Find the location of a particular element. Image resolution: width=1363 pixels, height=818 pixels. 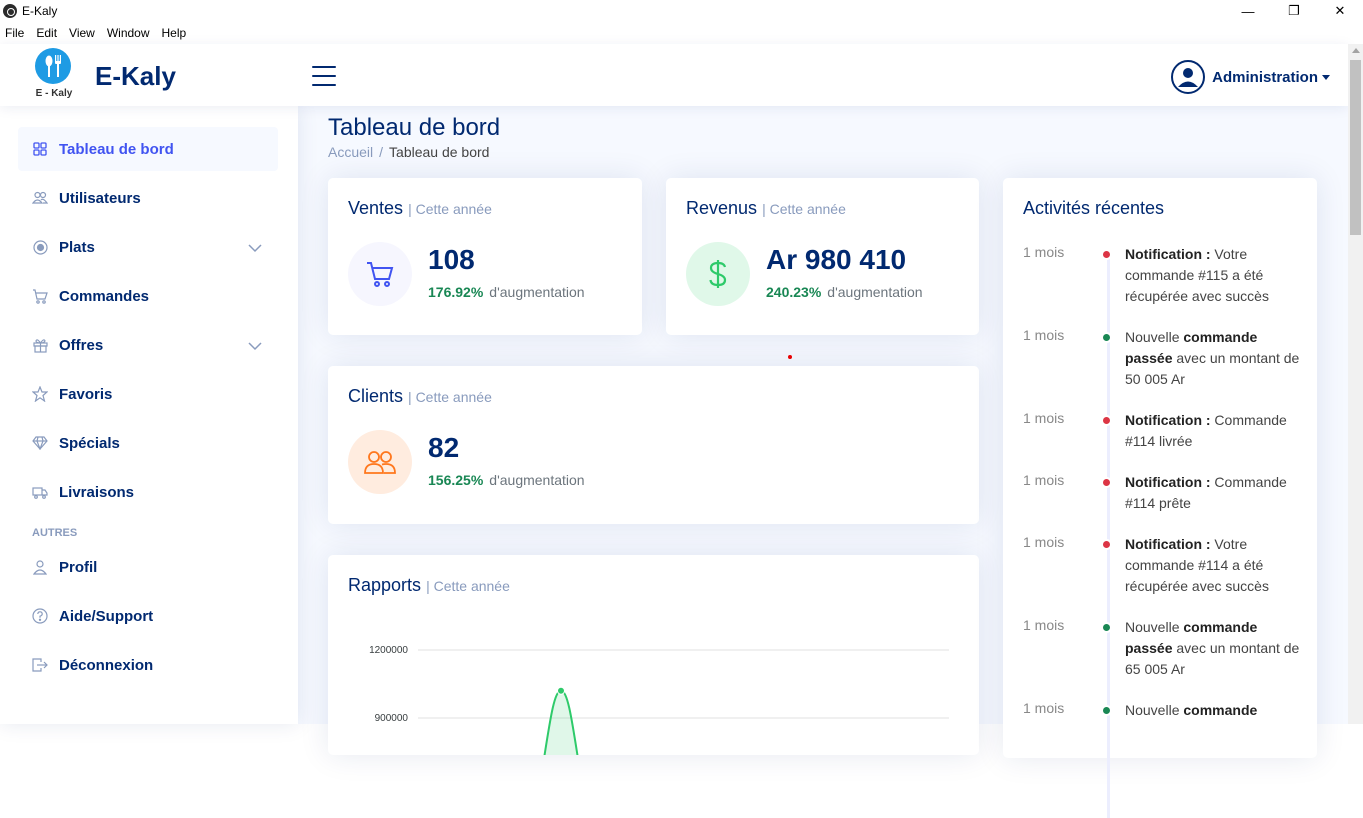

profile-name: Administration is located at coordinates (1265, 77).